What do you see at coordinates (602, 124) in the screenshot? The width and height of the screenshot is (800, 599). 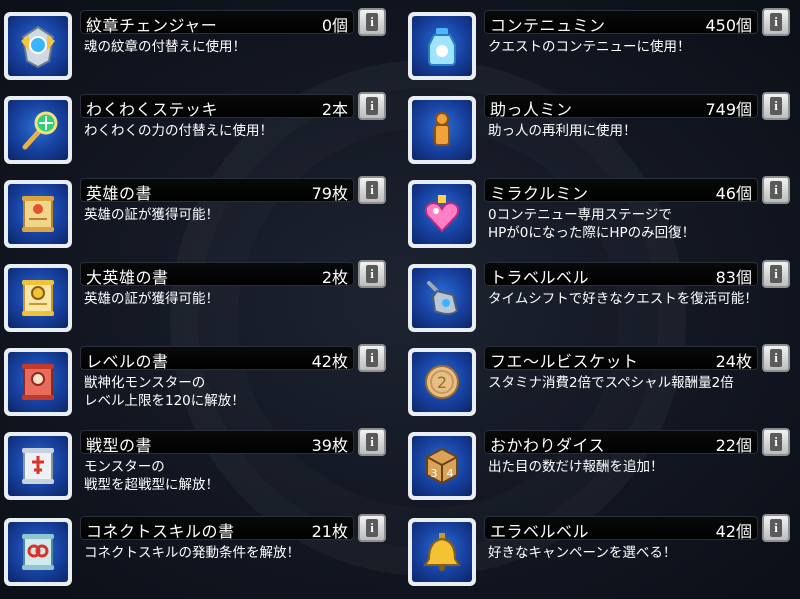 I see `list-item: 助っ人ミン 749個 i 助っ人の再利用に使用！` at bounding box center [602, 124].